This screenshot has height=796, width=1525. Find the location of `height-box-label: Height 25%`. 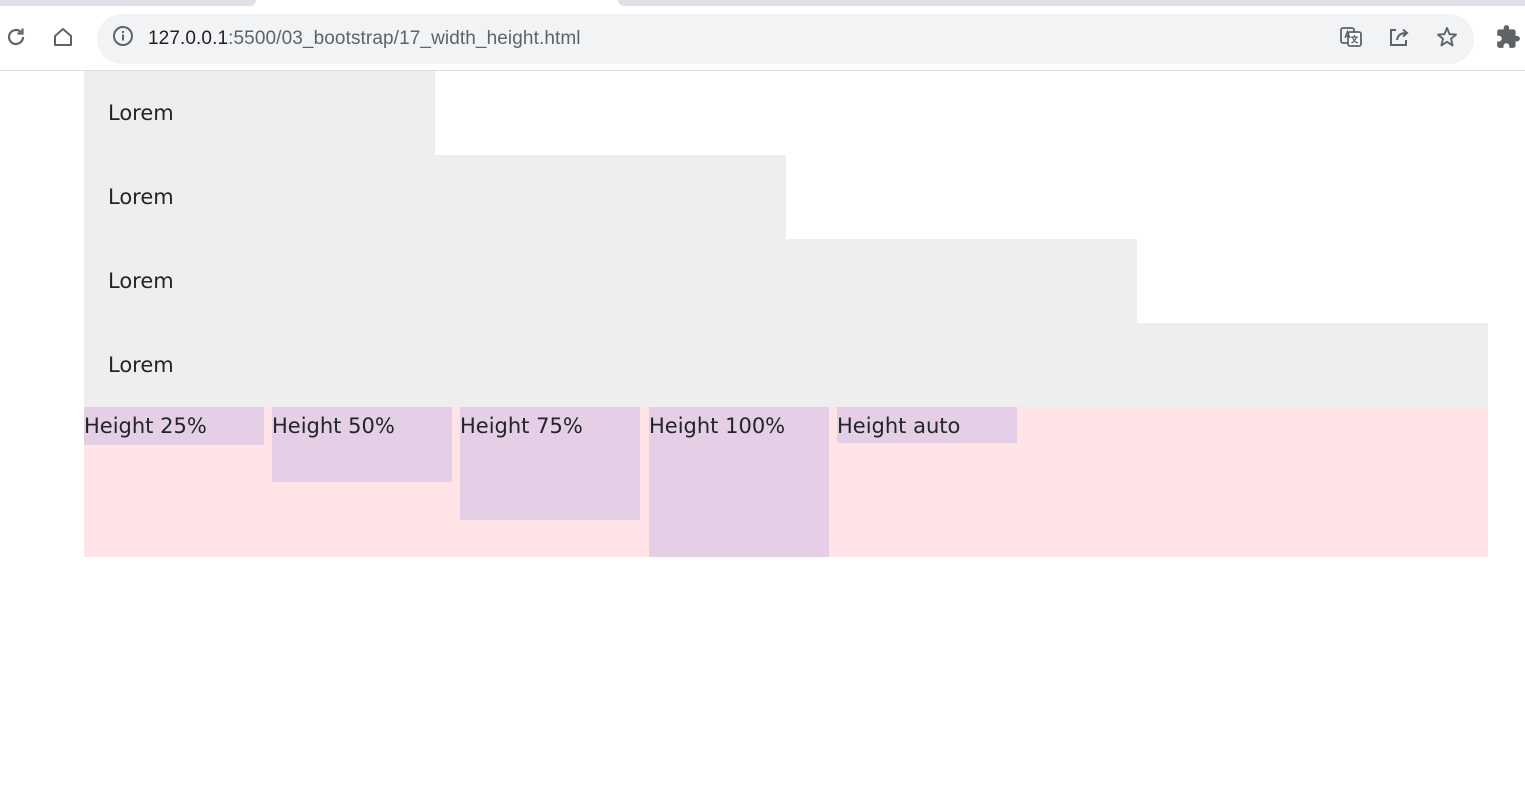

height-box-label: Height 25% is located at coordinates (145, 426).